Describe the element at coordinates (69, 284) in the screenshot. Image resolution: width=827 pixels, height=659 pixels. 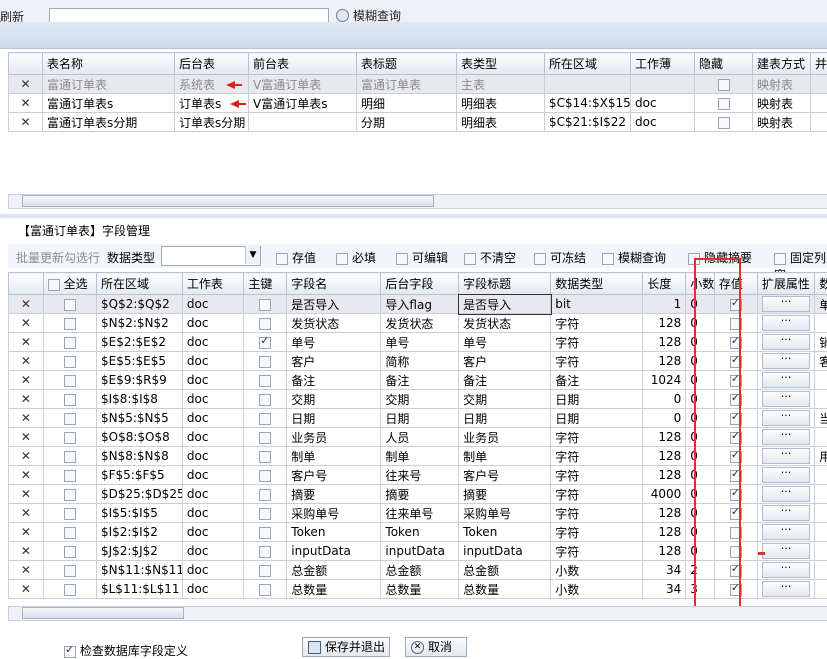
I see `select-all-header: 全选` at that location.